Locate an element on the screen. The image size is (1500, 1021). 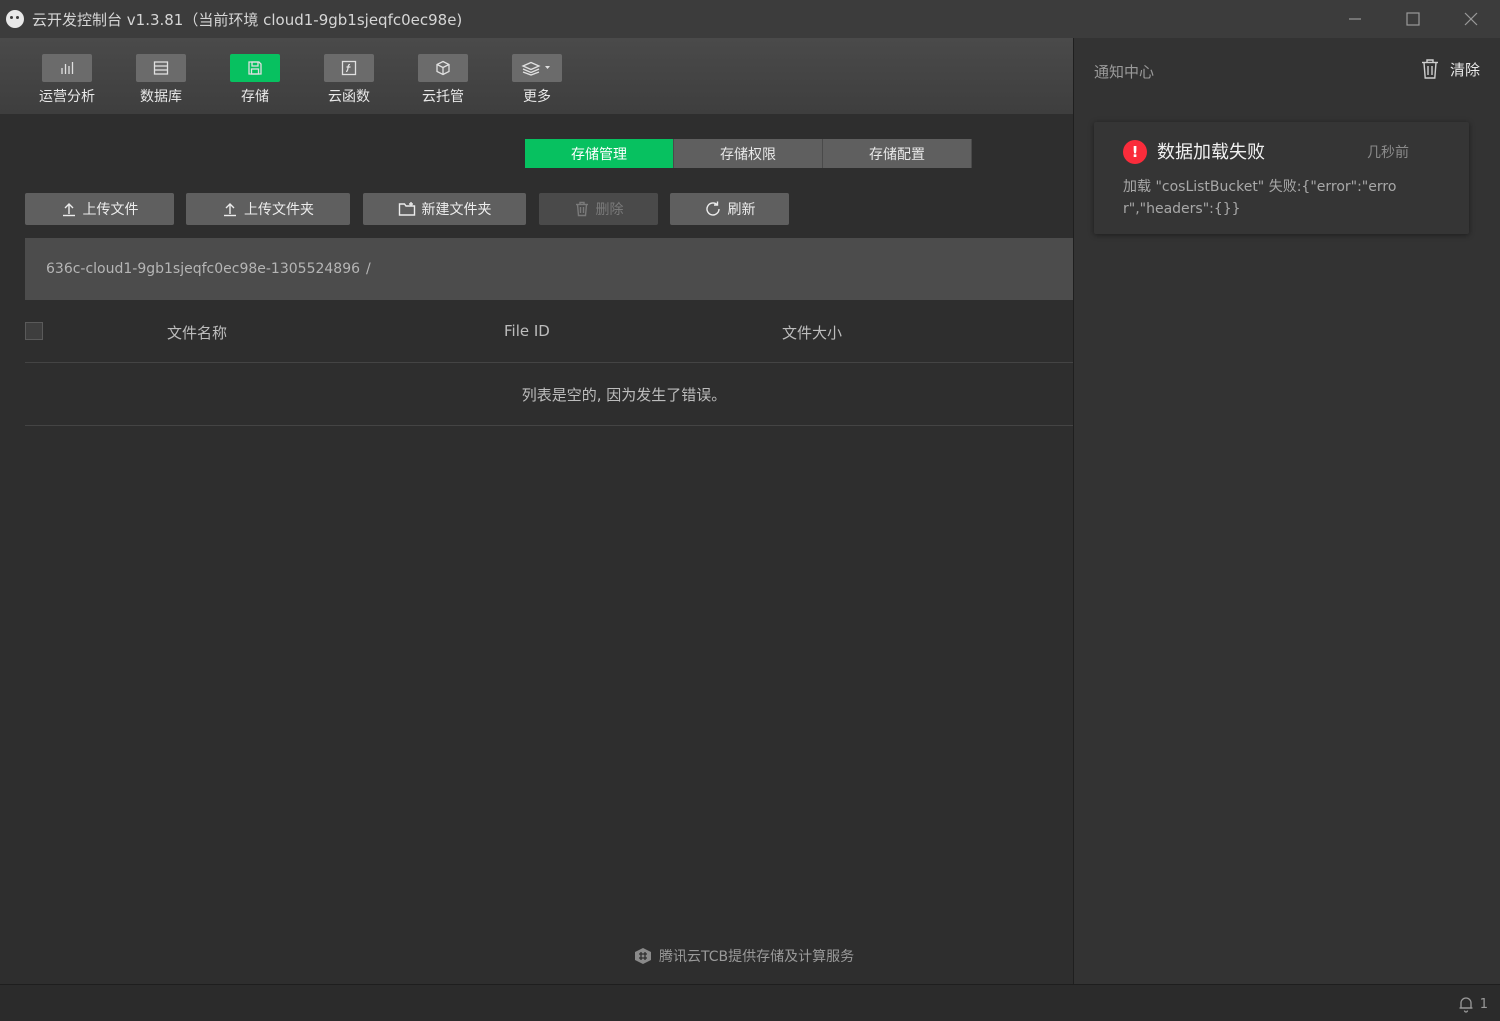
chart-icon is located at coordinates (67, 68).